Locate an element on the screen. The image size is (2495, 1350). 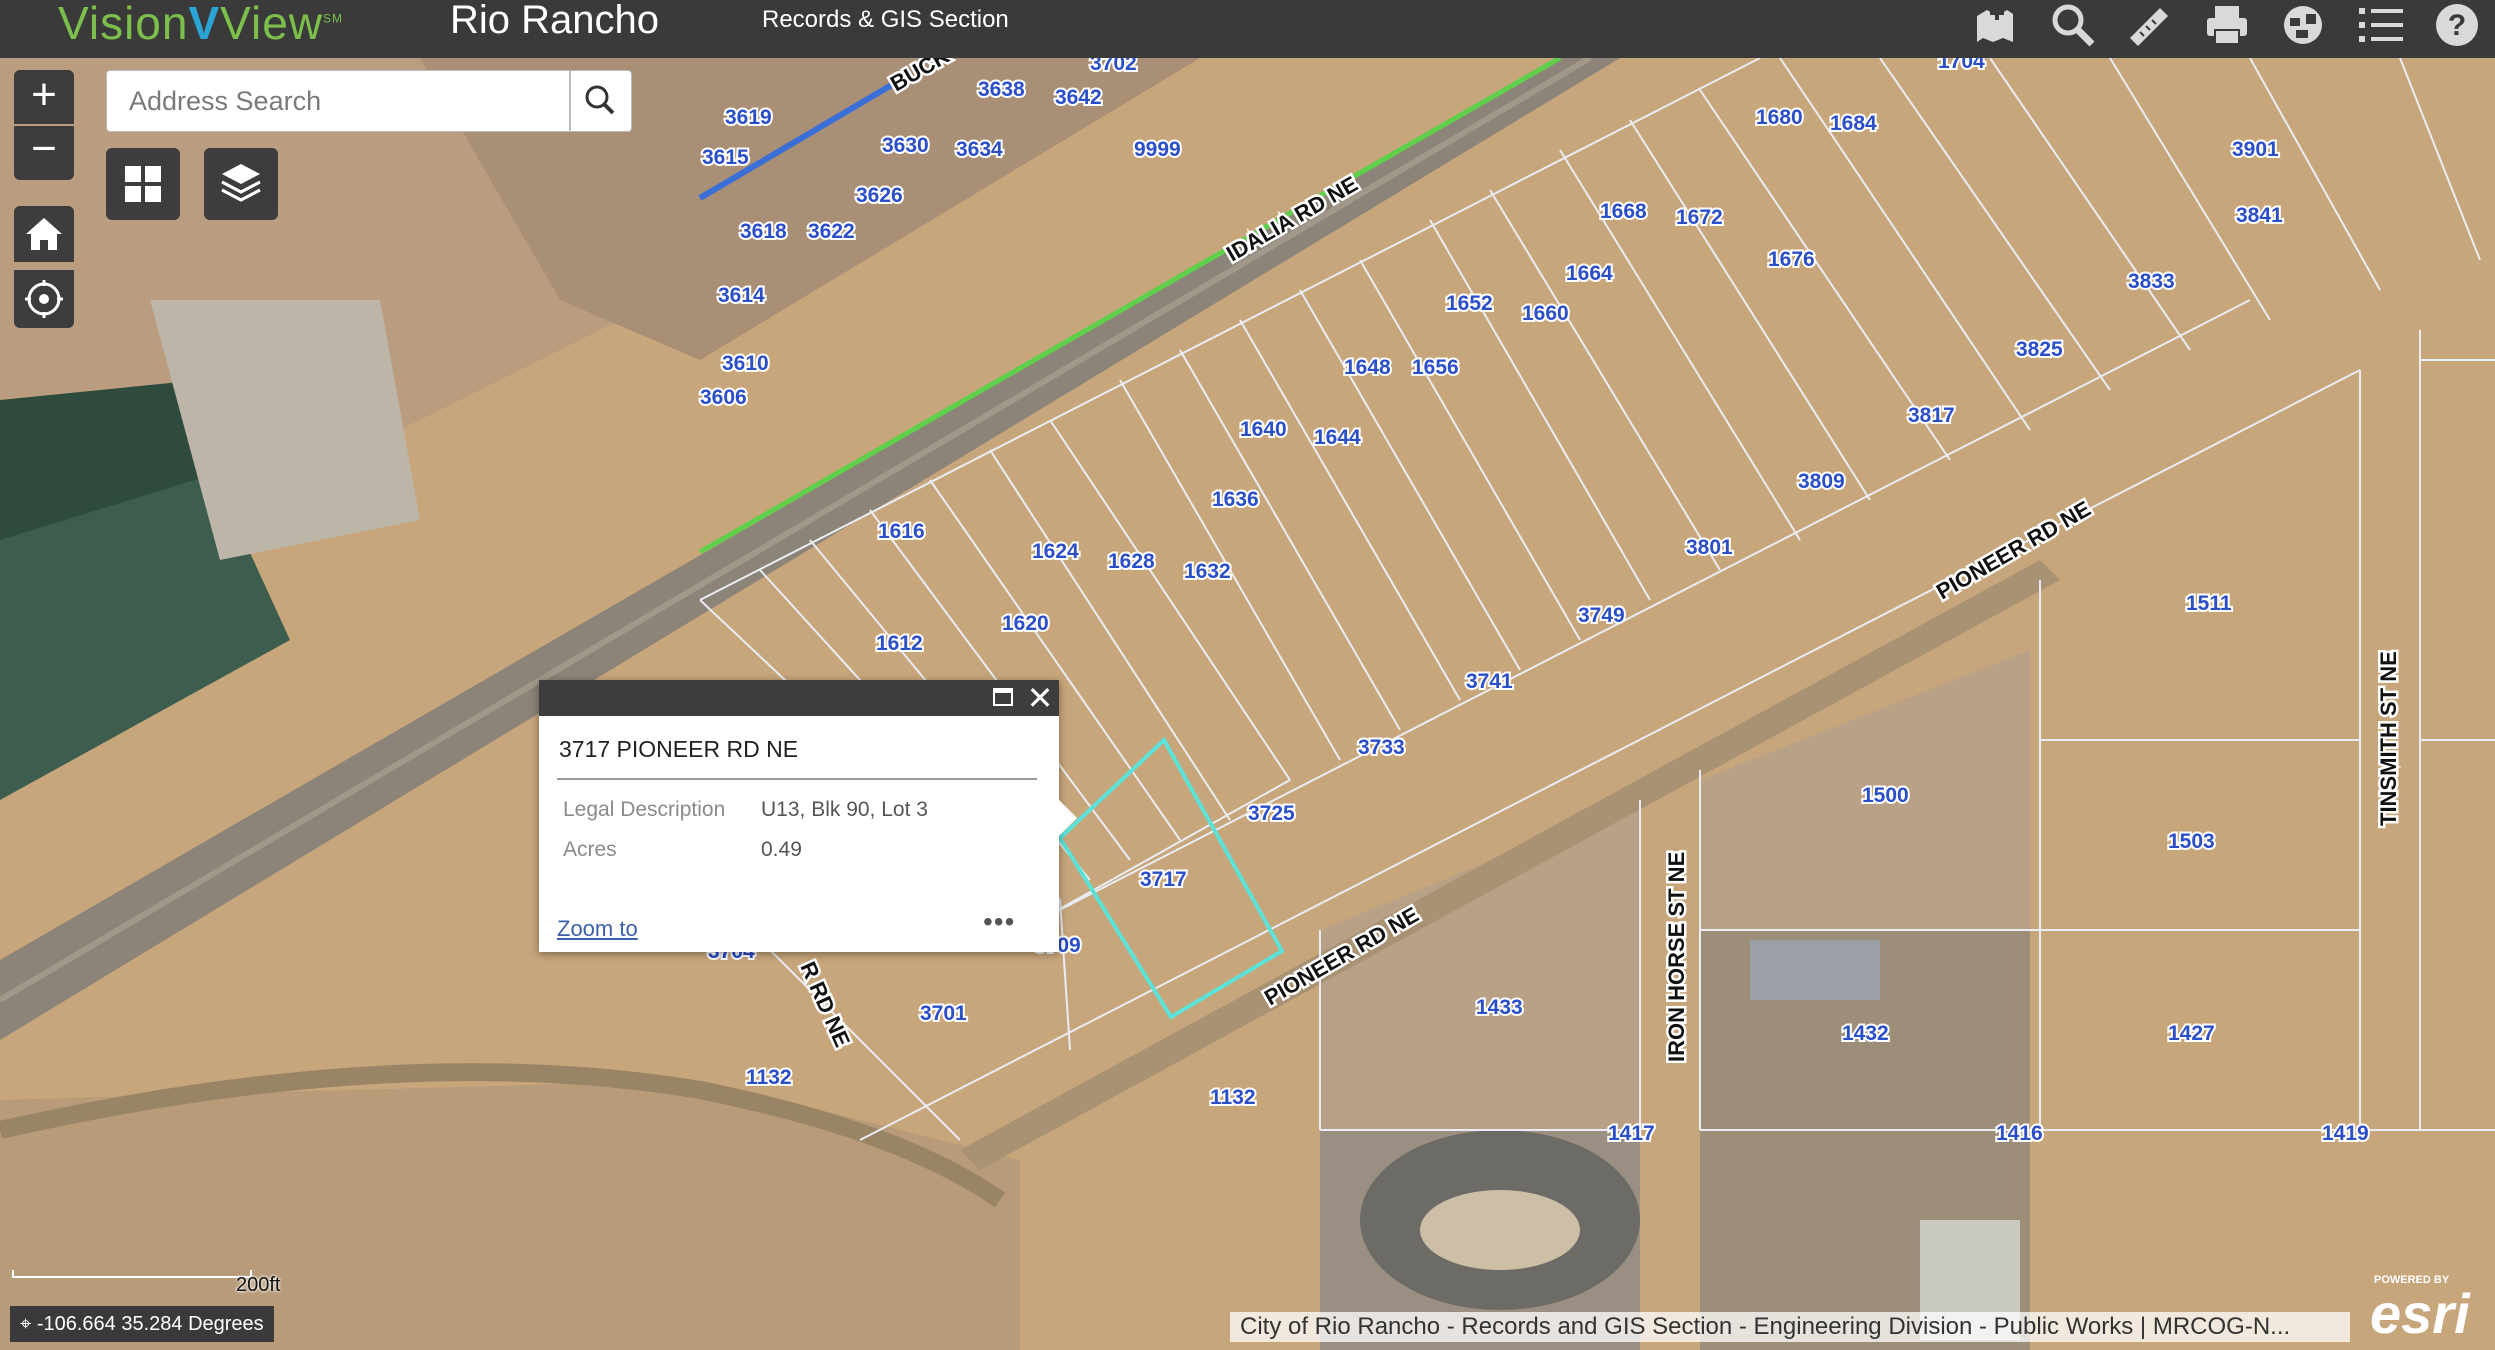
maximize-icon is located at coordinates (1003, 697).